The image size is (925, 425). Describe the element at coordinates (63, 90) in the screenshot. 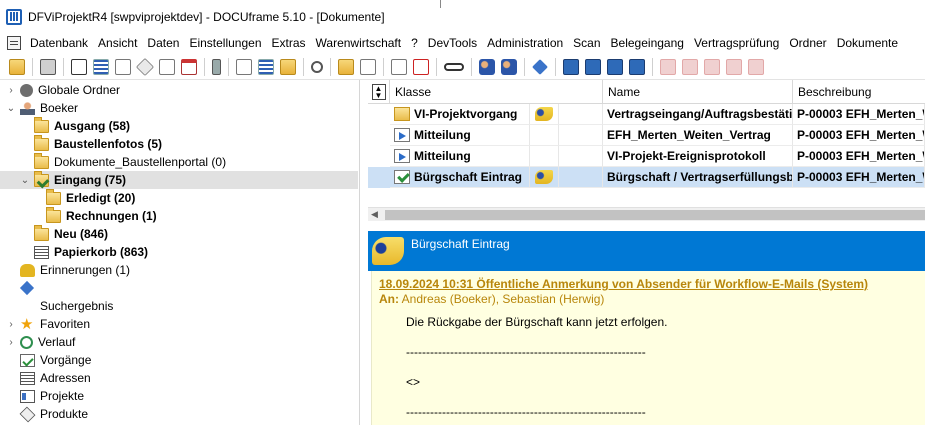

I see `tree-node-globale-ordner: › Globale Ordner` at that location.